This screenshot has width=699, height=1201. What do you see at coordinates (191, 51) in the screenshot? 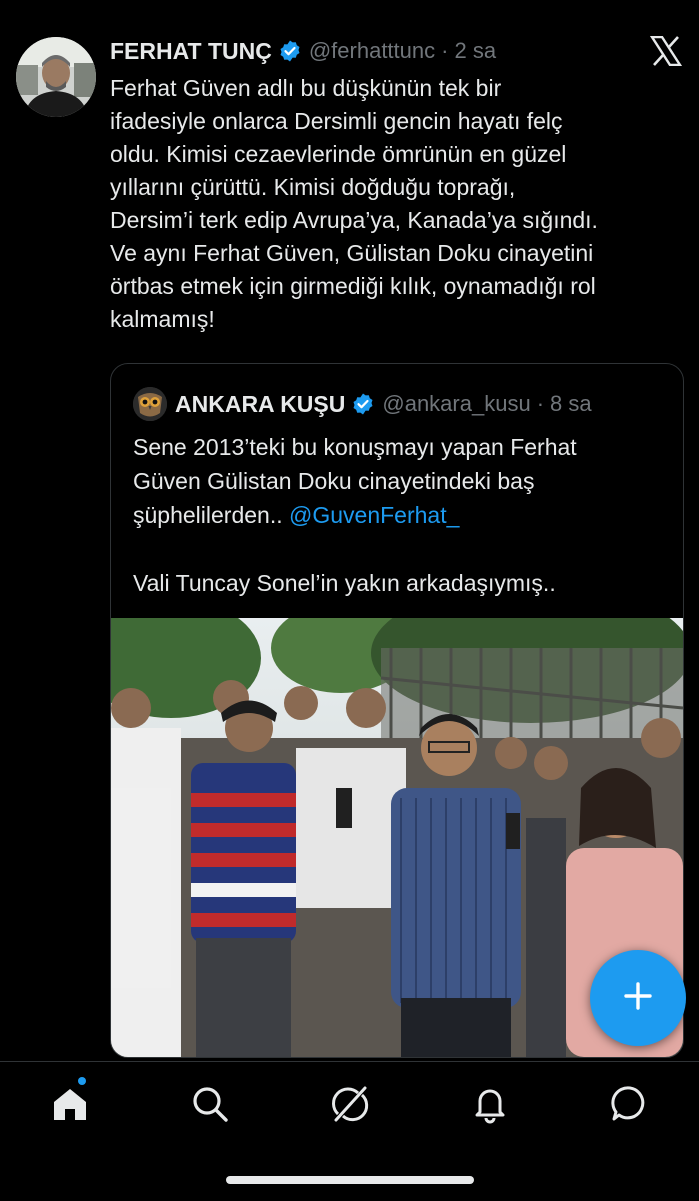
I see `author-name: FERHAT TUNÇ` at bounding box center [191, 51].